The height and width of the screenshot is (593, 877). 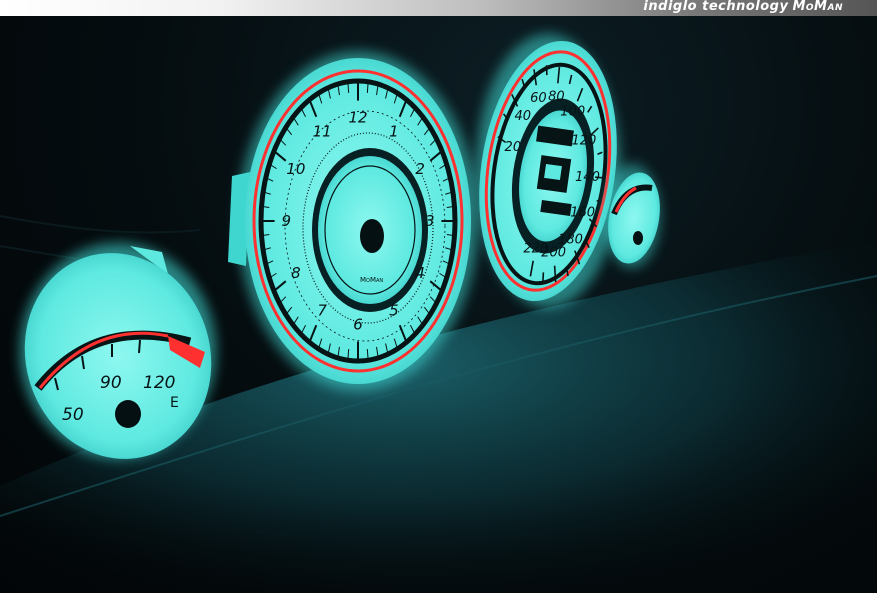 I want to click on temperature-symbol: E, so click(x=174, y=403).